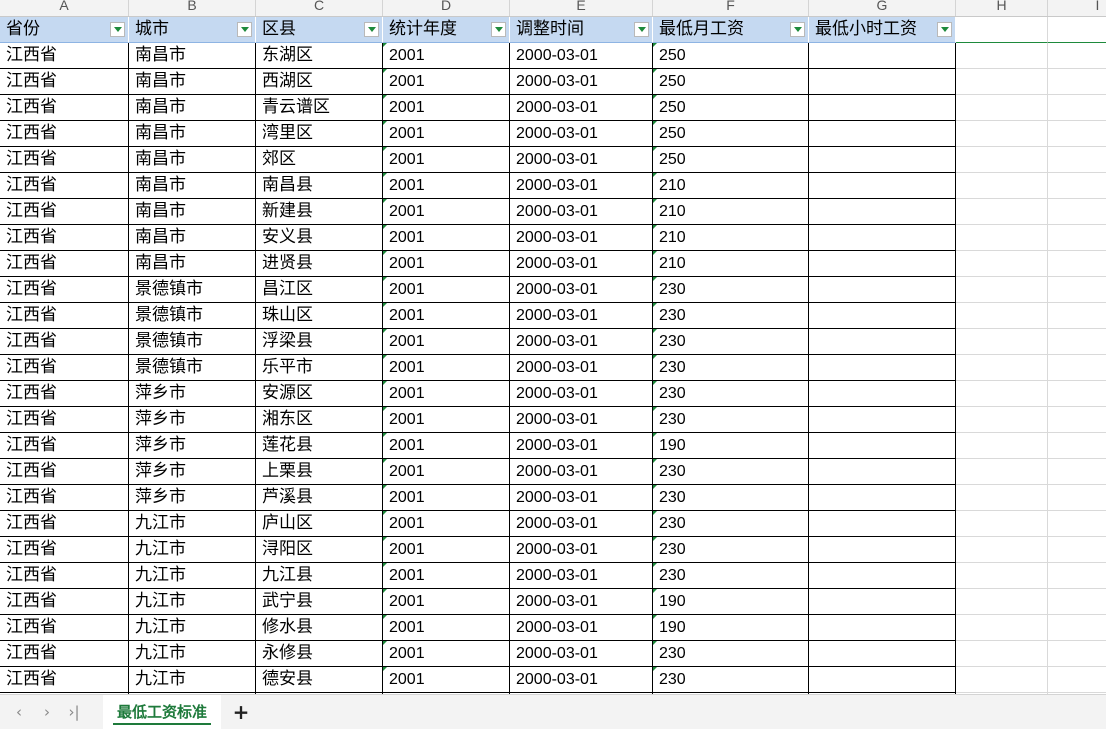 The height and width of the screenshot is (729, 1106). I want to click on table-cell: 芦溪县, so click(319, 498).